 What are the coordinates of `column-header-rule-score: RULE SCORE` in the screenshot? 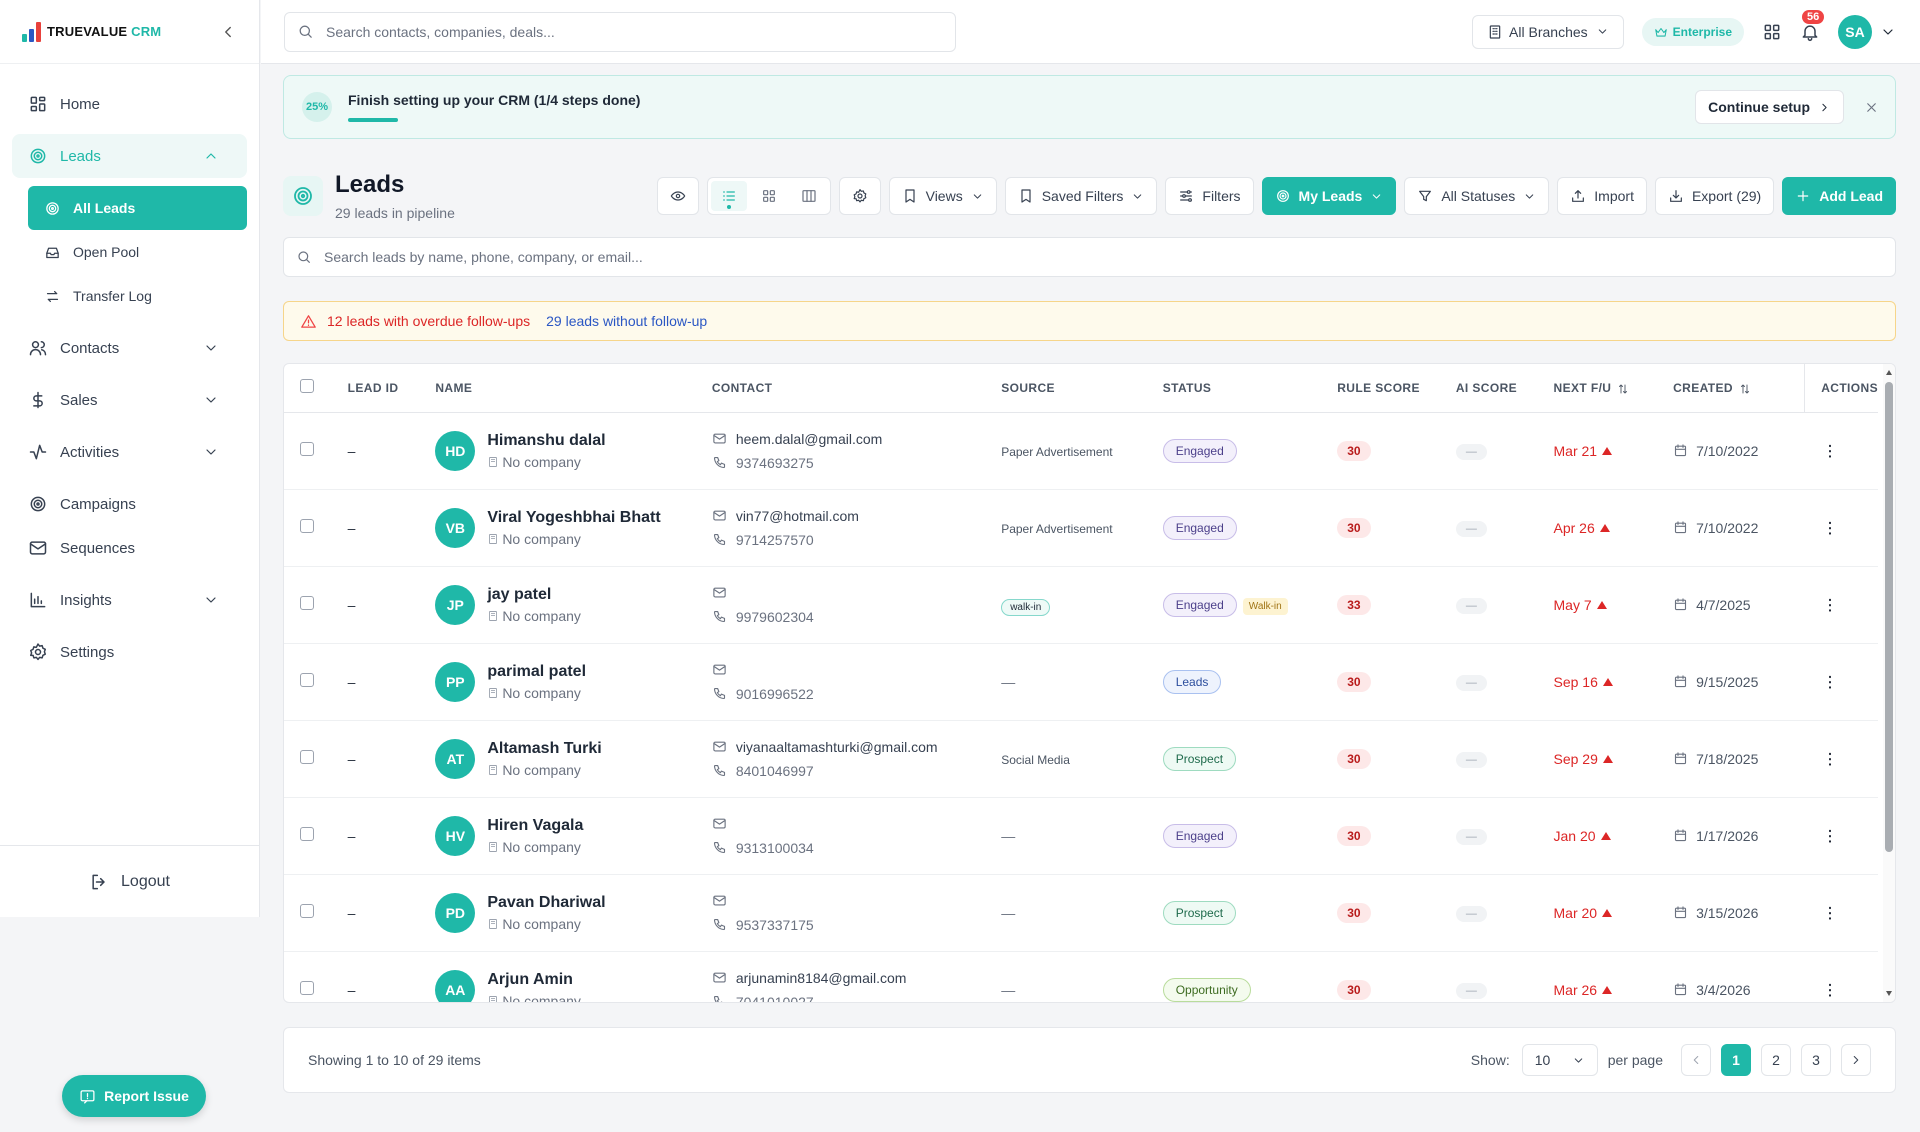 It's located at (1396, 388).